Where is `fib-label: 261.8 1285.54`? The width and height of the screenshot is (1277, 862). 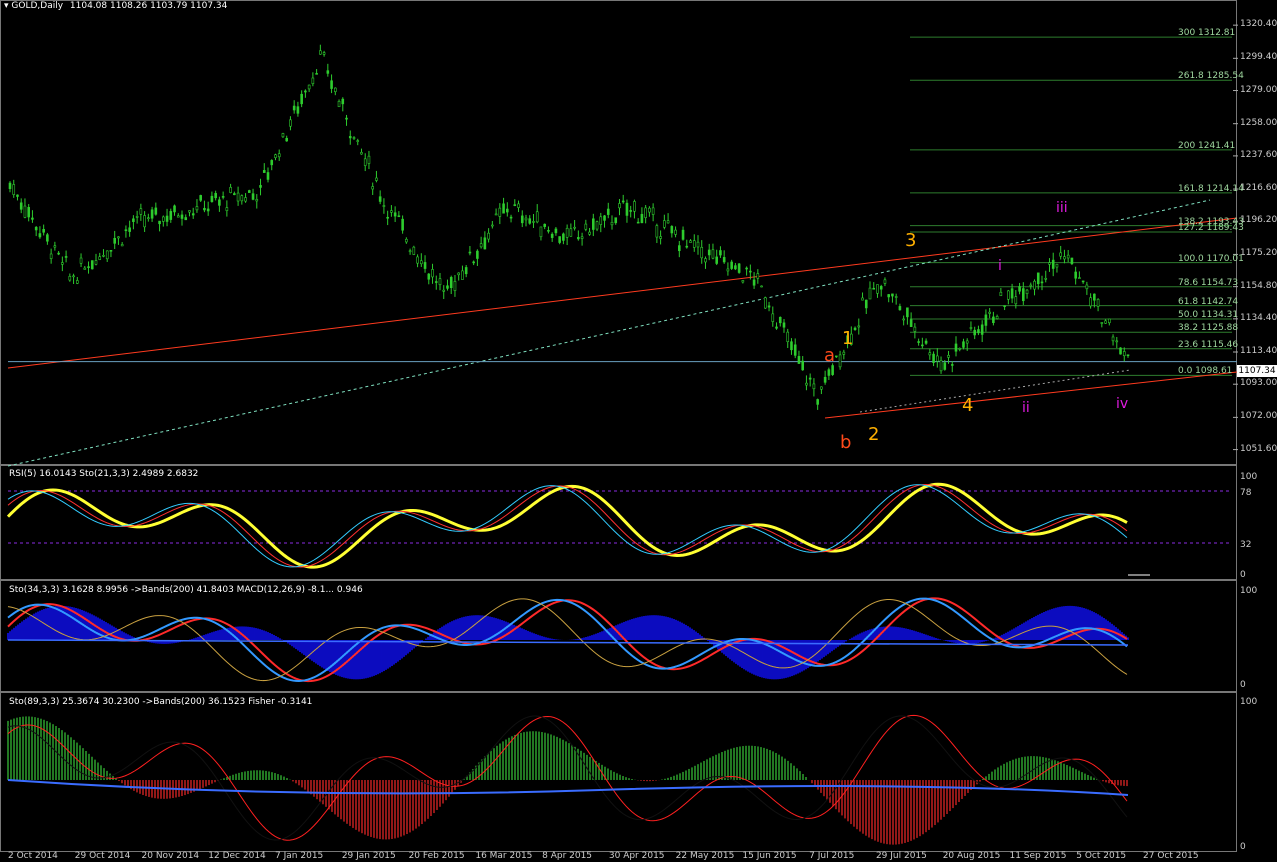
fib-label: 261.8 1285.54 is located at coordinates (1211, 76).